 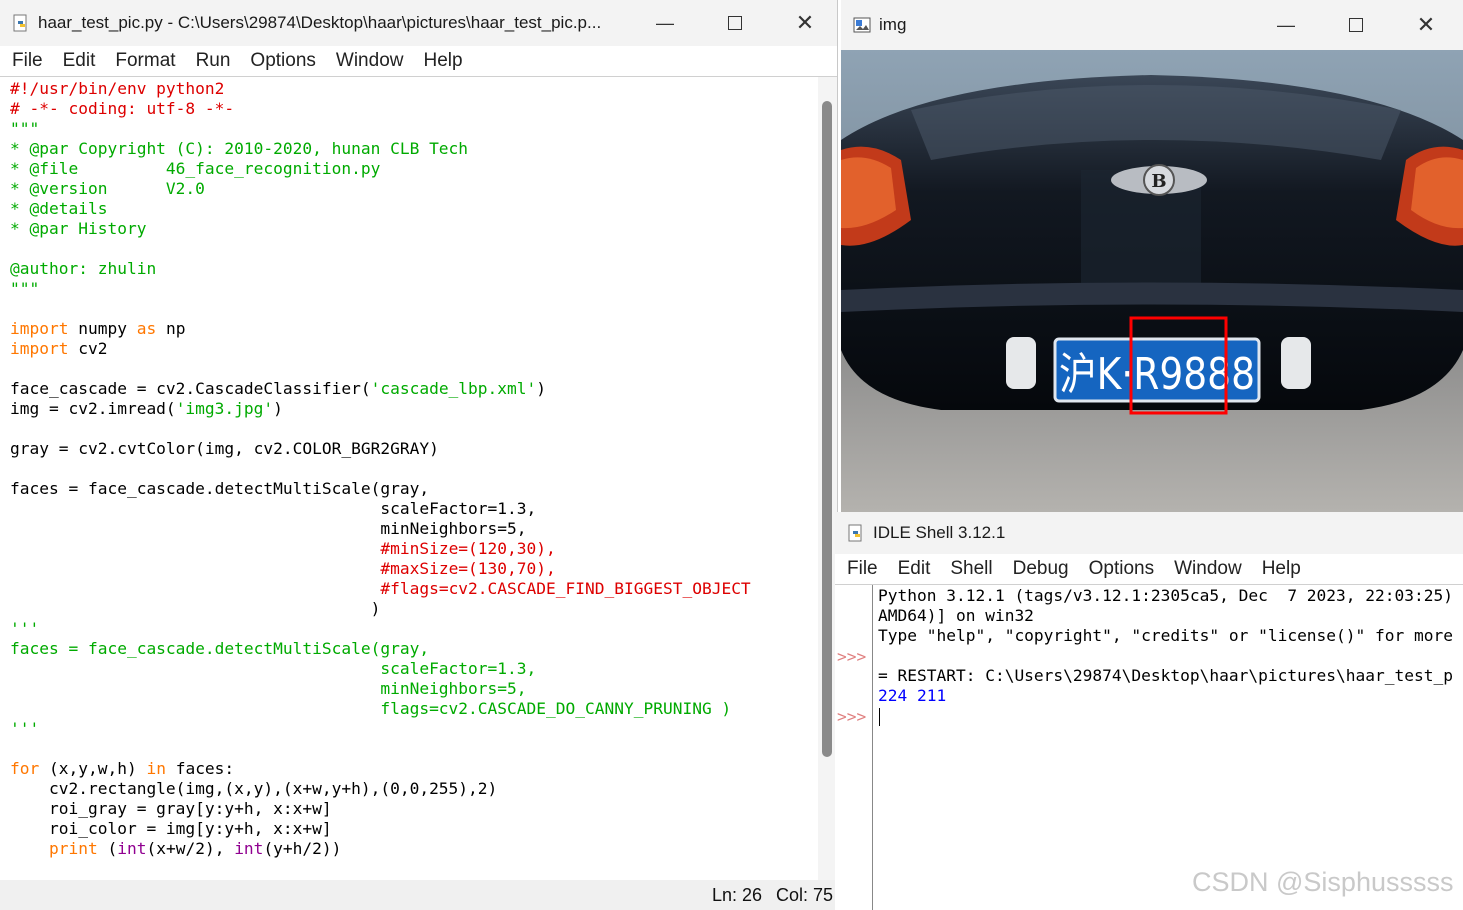 What do you see at coordinates (370, 61) in the screenshot?
I see `menu-window: Window` at bounding box center [370, 61].